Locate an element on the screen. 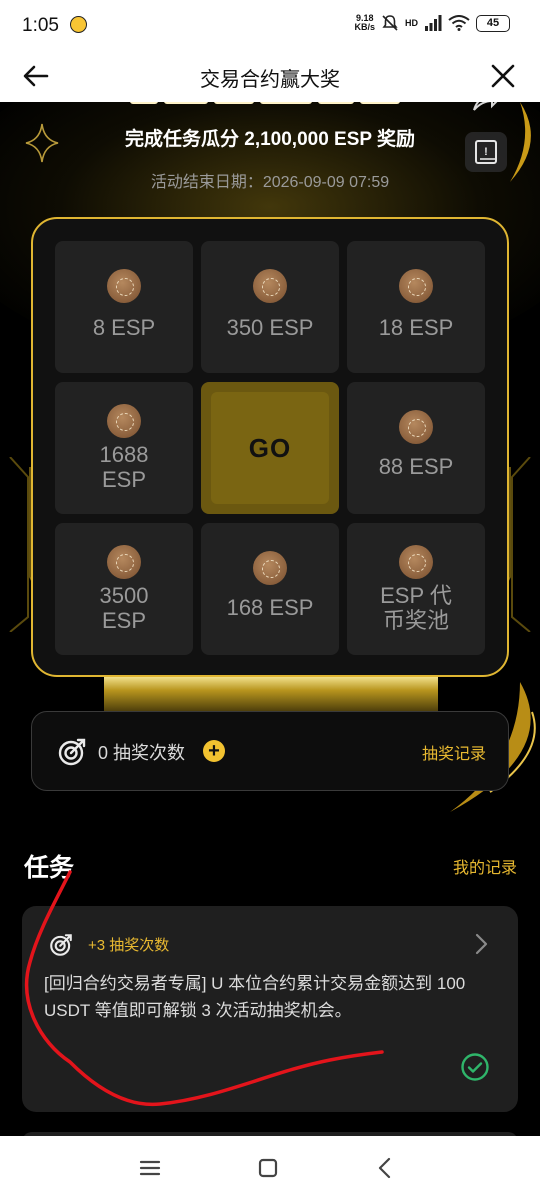 Image resolution: width=540 pixels, height=1200 pixels. banner-subtitle: 完成任务瓜分 2,100,000 ESP 奖励 is located at coordinates (270, 139).